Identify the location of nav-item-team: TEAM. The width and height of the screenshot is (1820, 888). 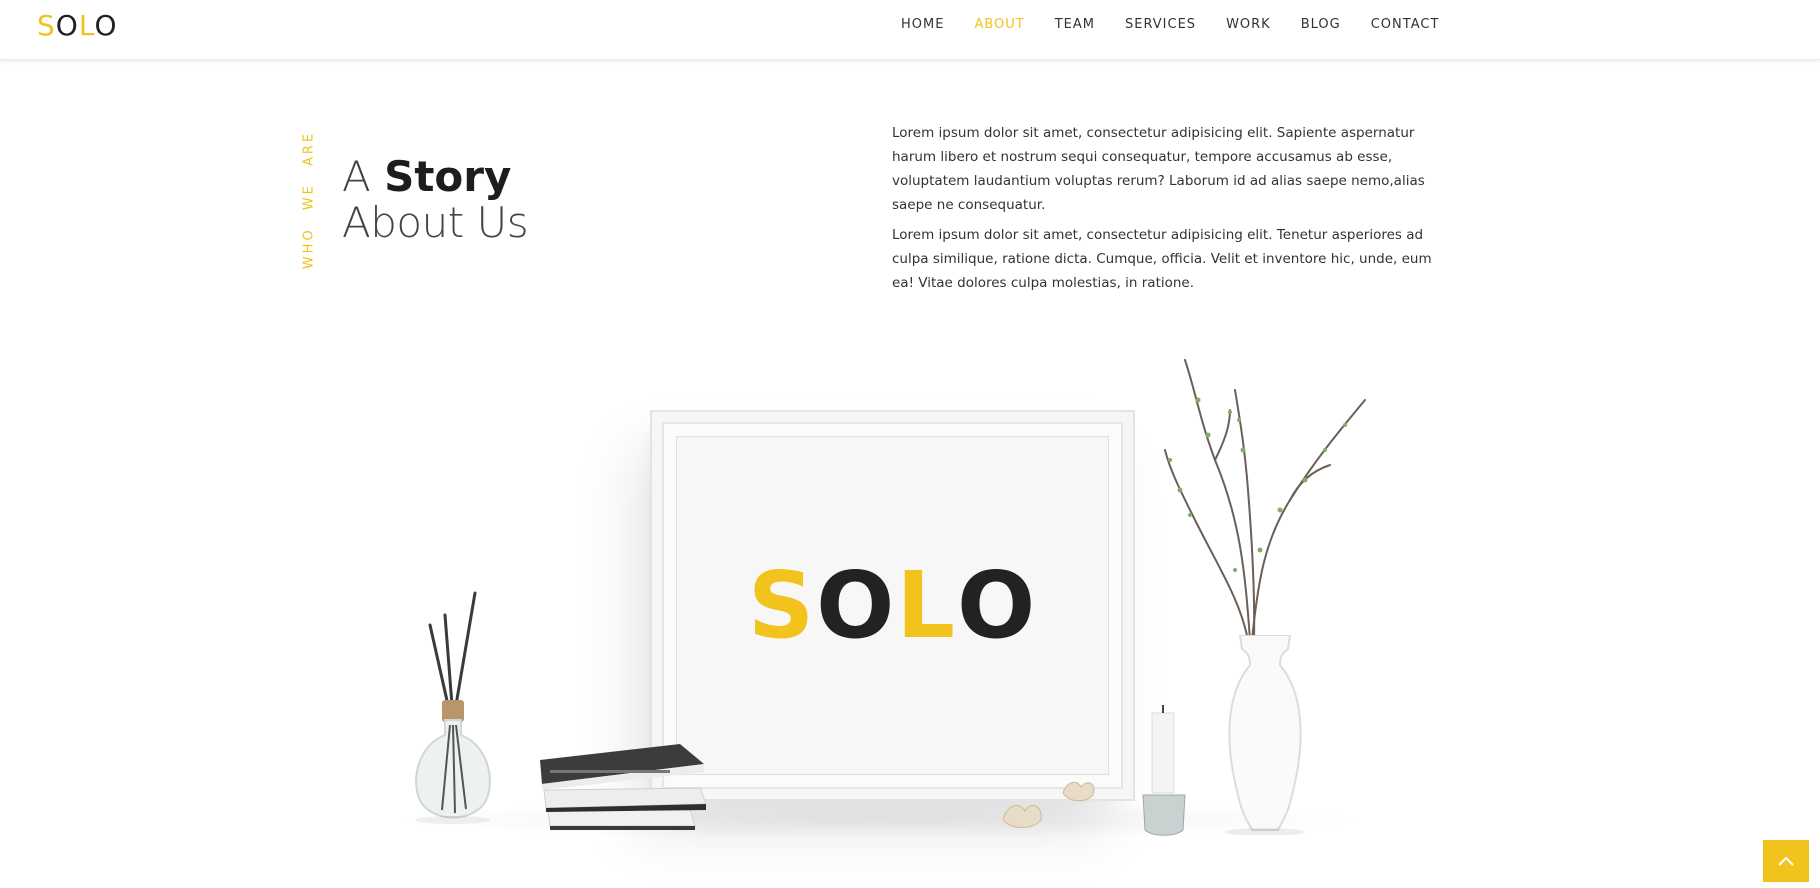
(1075, 25).